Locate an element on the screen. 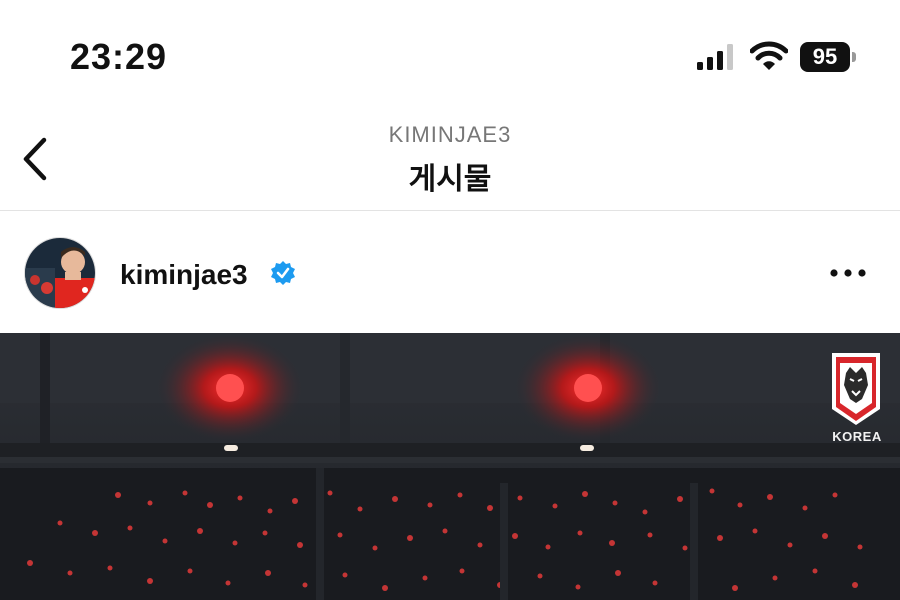 The width and height of the screenshot is (900, 600). battery-level: 95 is located at coordinates (825, 56).